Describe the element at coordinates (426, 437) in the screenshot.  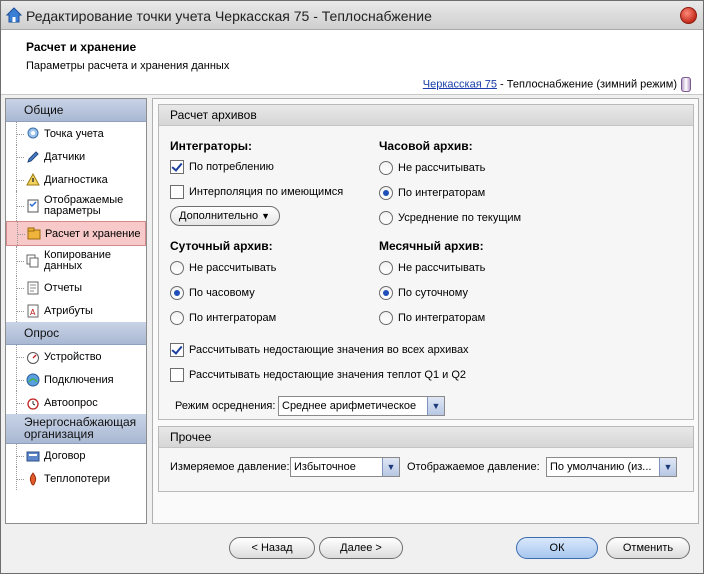
I see `other-group-title: Прочее` at that location.